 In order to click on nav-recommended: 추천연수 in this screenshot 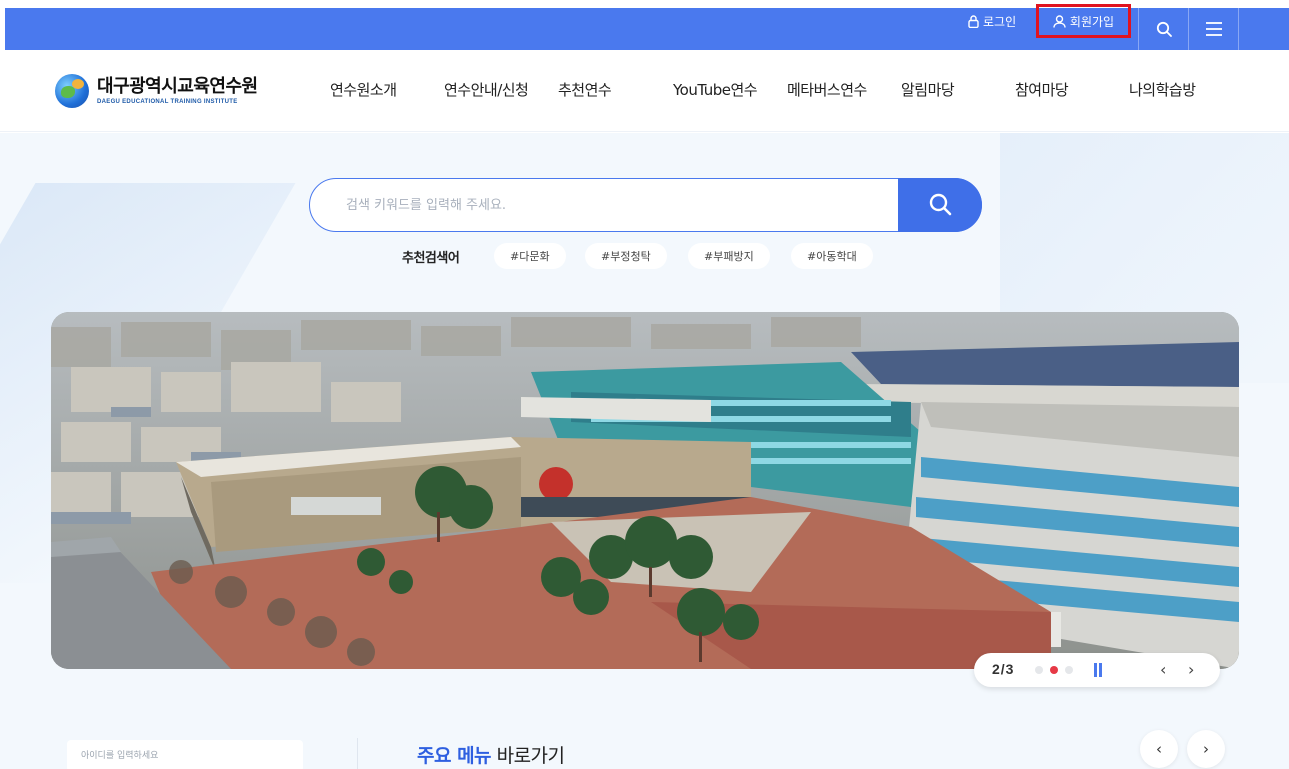, I will do `click(585, 89)`.